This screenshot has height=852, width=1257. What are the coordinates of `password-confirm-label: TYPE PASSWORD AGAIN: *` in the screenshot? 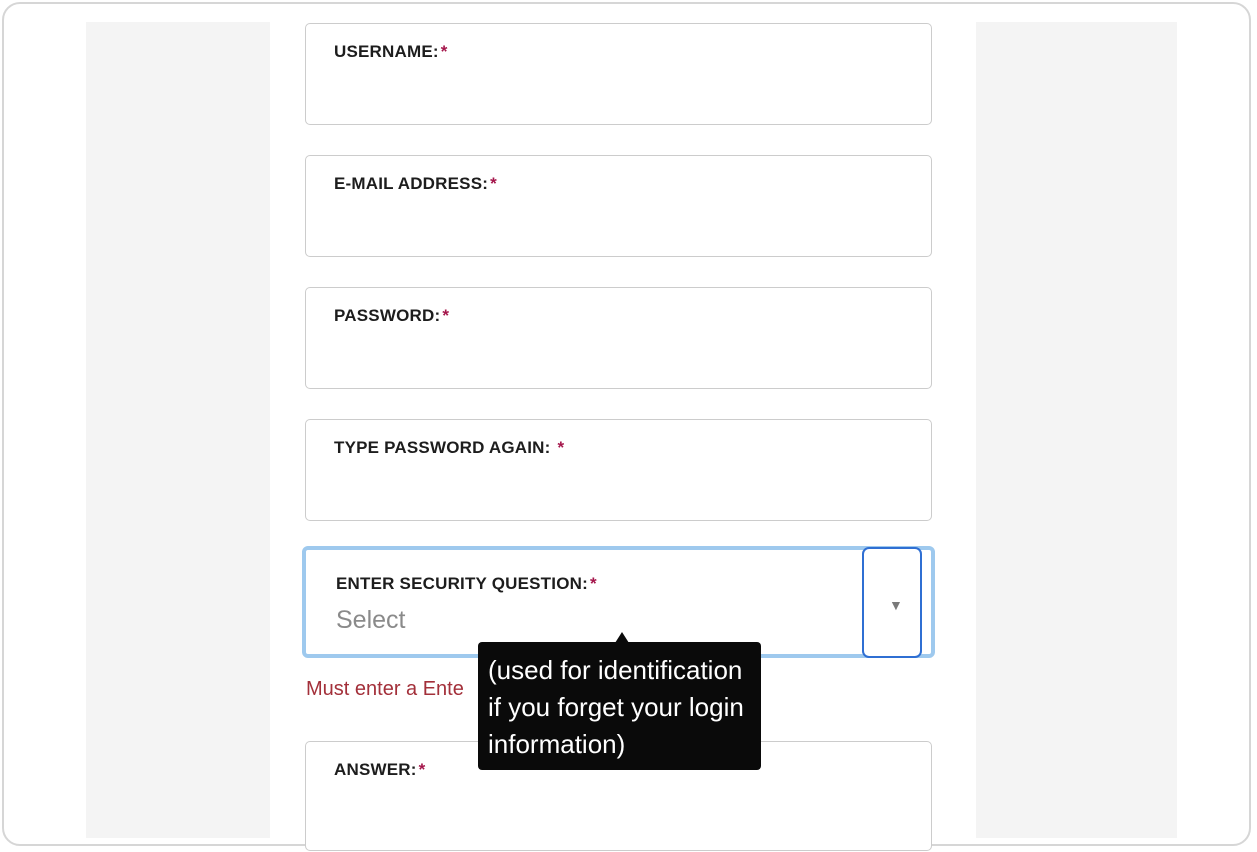 It's located at (449, 448).